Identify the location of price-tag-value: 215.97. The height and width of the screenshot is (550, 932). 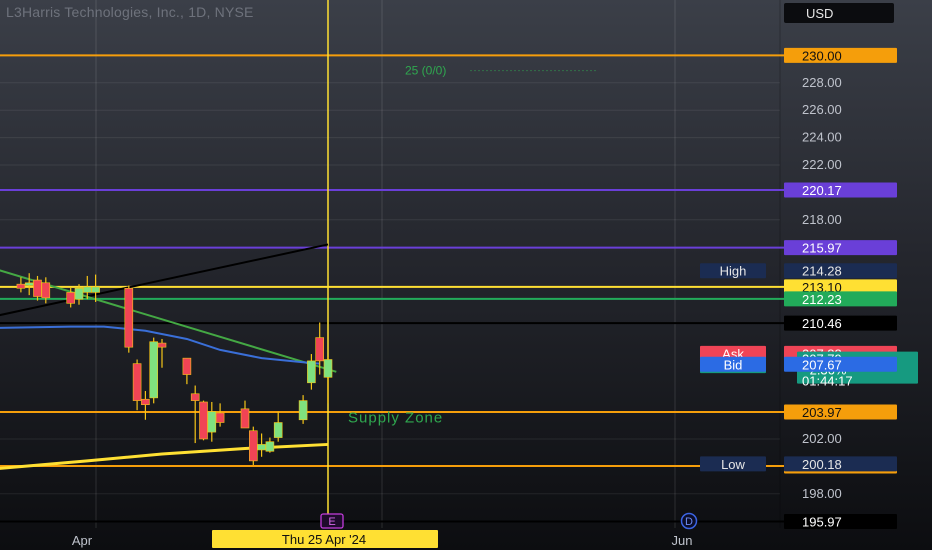
(822, 248).